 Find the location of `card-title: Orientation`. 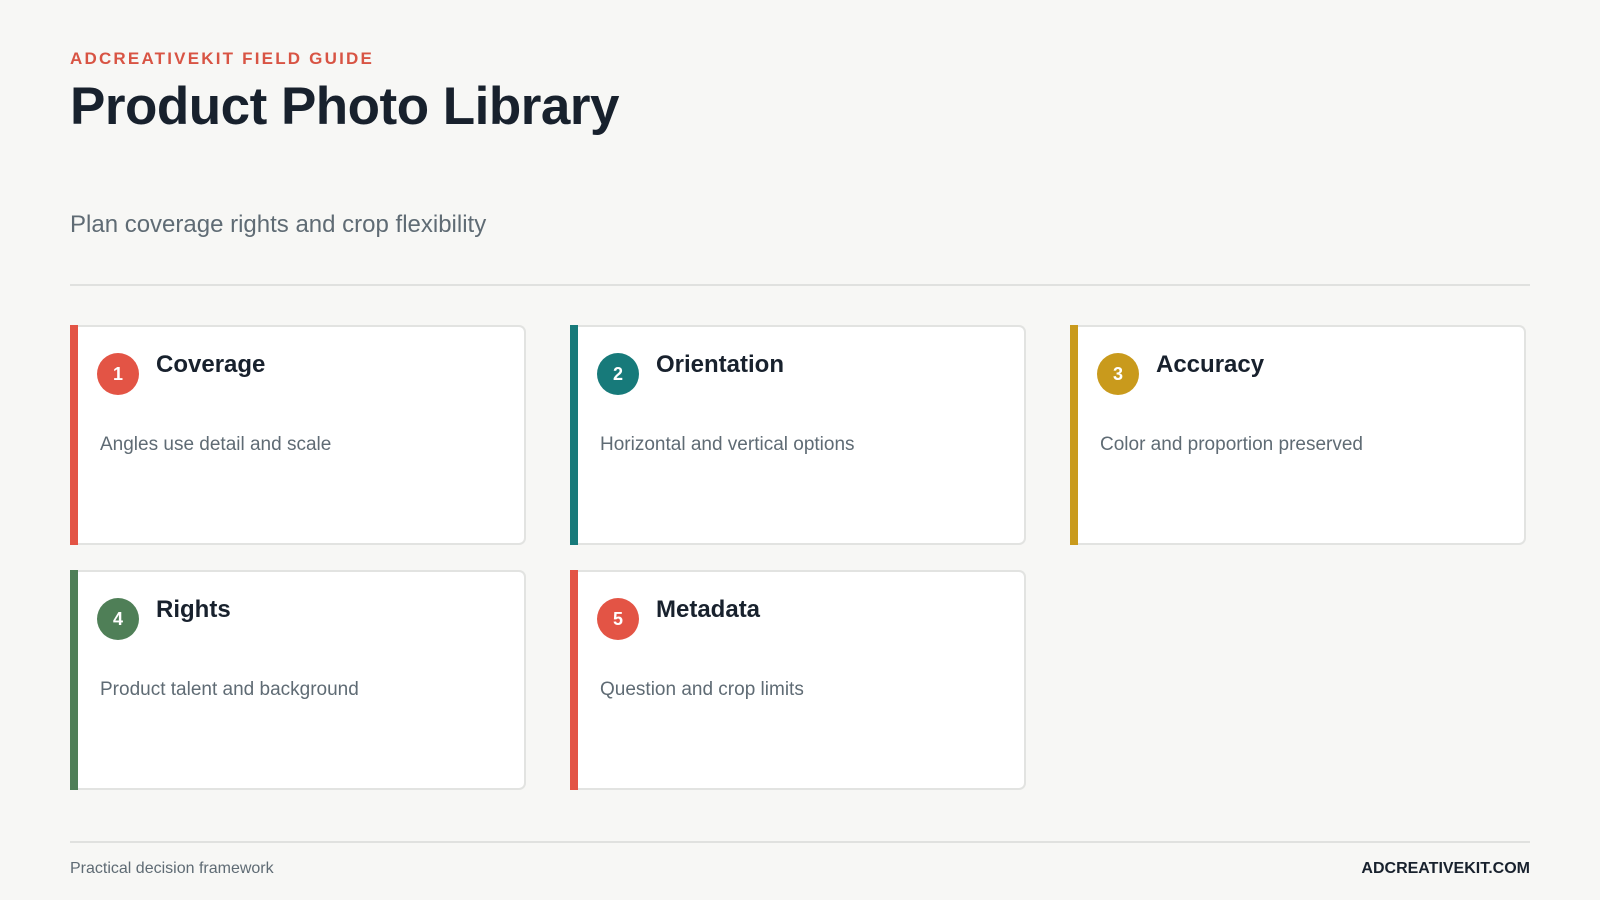

card-title: Orientation is located at coordinates (720, 364).